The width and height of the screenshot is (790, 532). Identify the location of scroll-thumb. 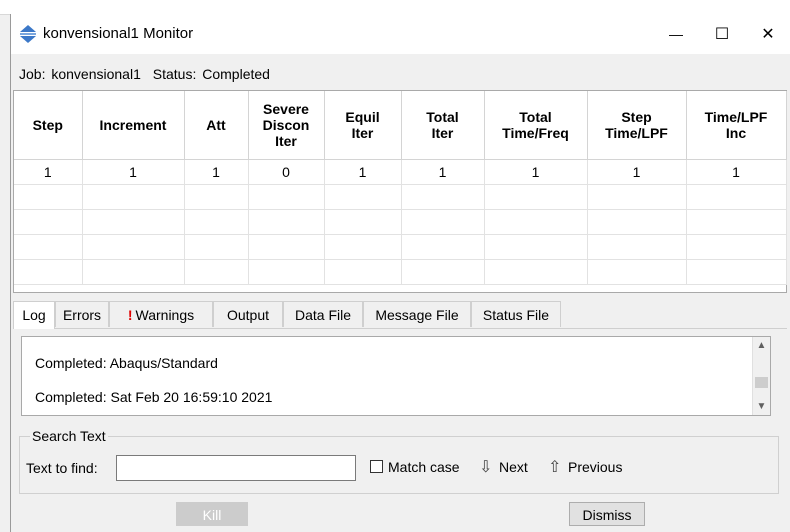
(761, 382).